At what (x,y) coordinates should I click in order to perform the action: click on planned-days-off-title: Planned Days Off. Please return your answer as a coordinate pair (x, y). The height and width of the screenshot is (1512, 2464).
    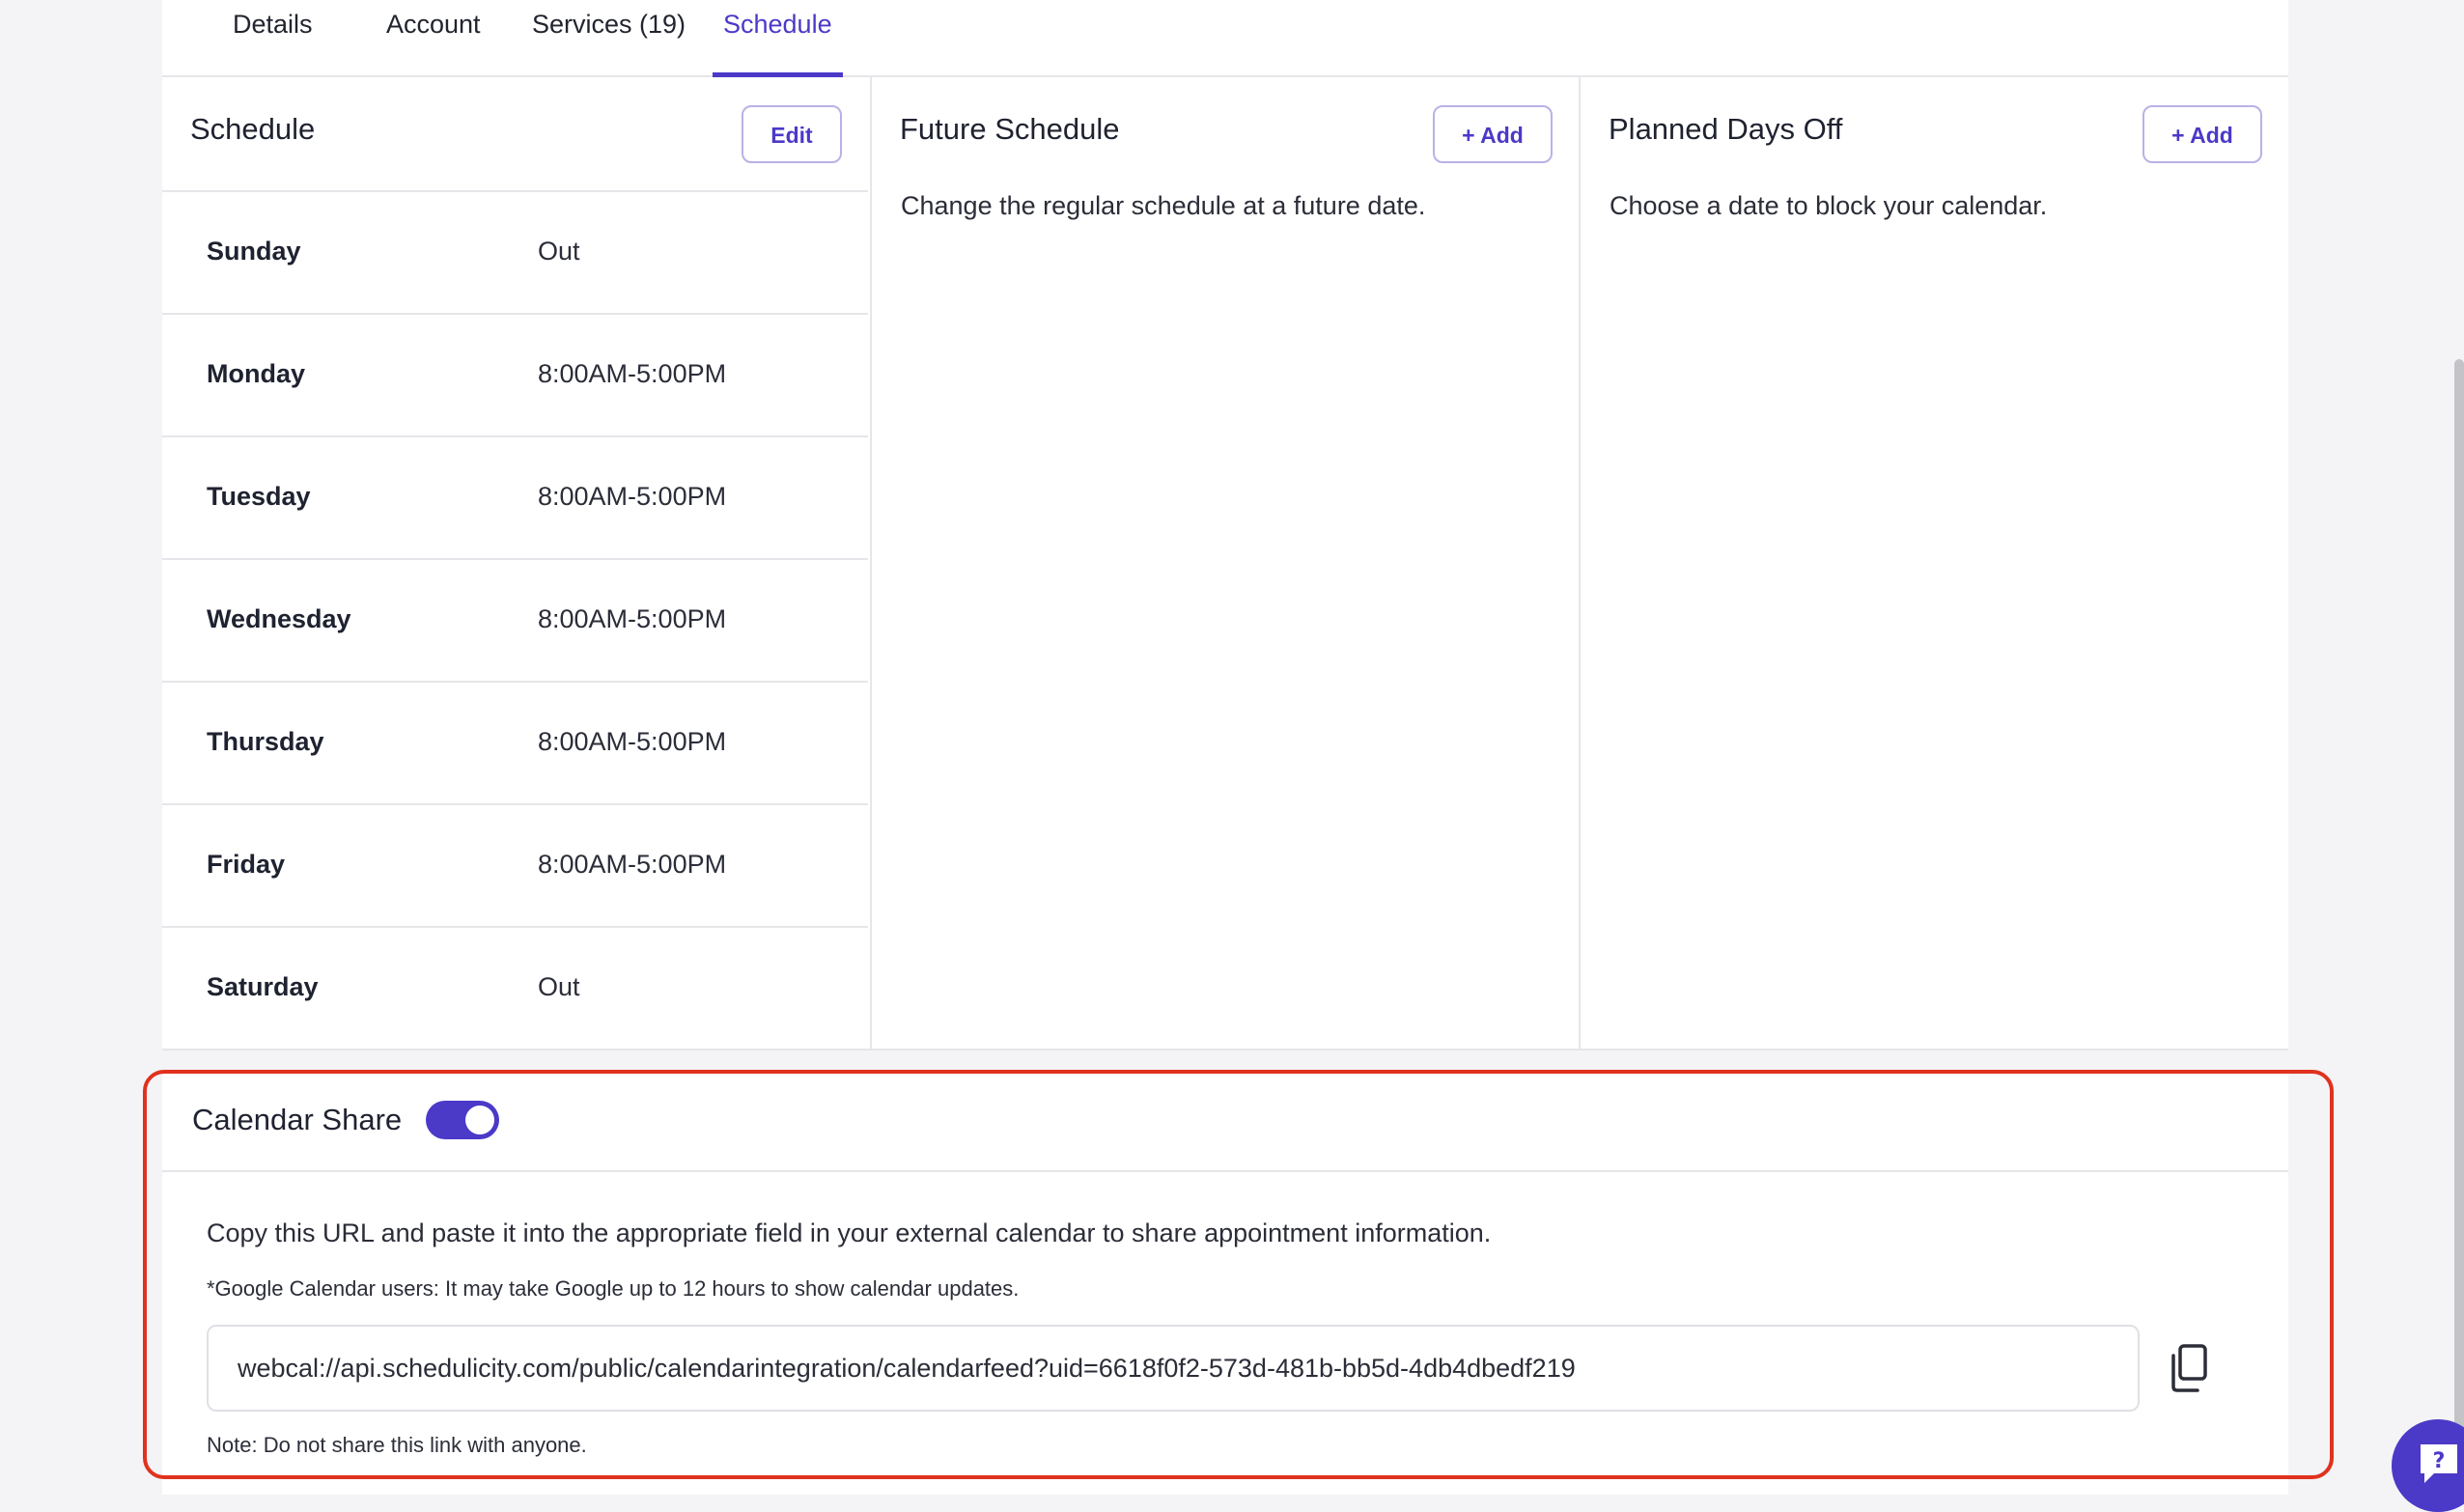
    Looking at the image, I should click on (1726, 129).